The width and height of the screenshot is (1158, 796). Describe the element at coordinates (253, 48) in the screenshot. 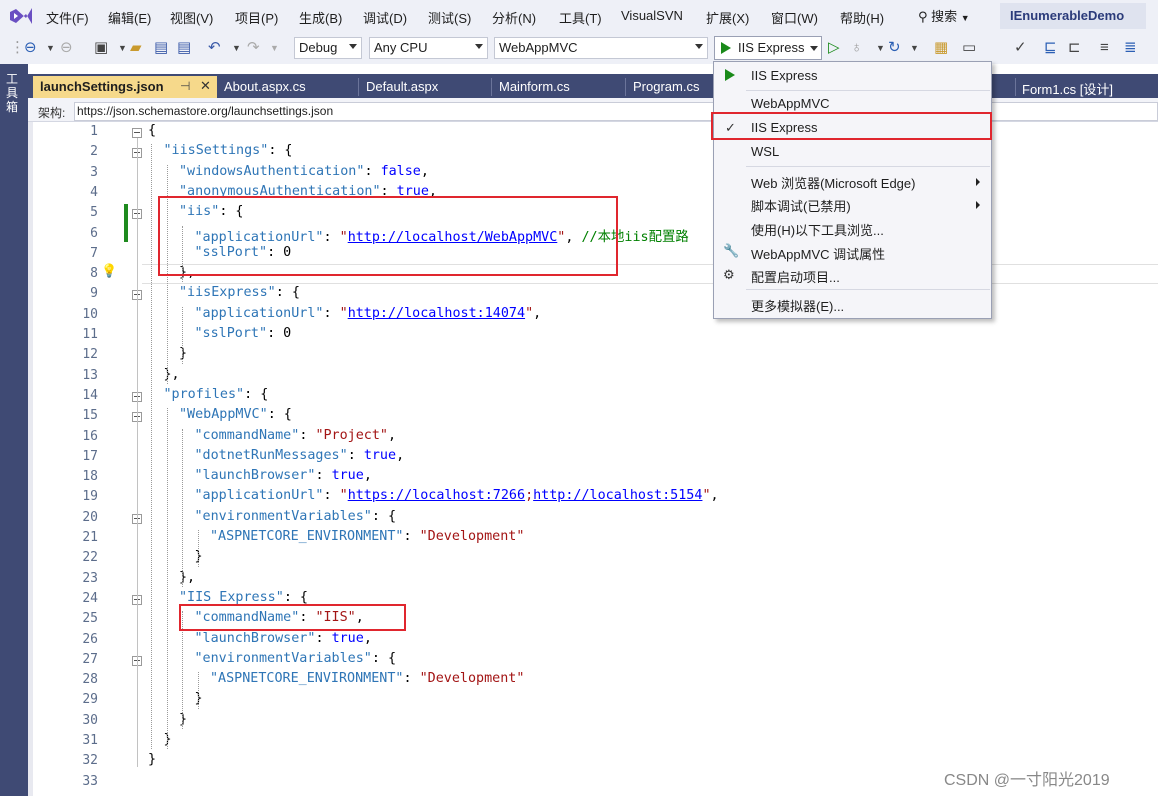

I see `redo-icon: ↷` at that location.